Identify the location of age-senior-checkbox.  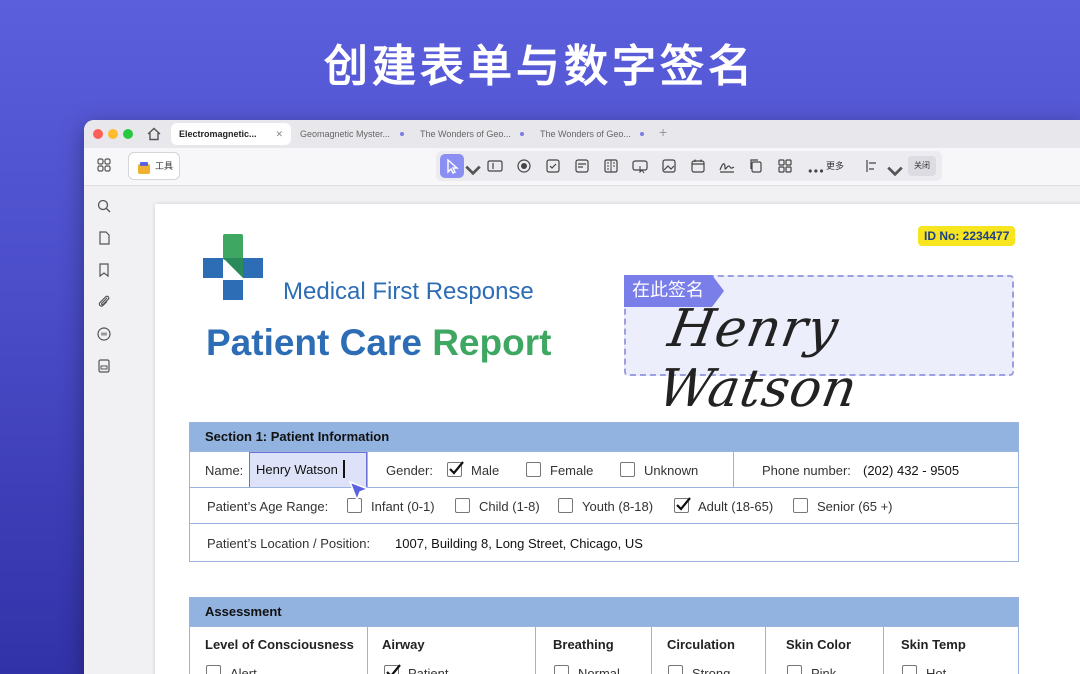
(800, 505).